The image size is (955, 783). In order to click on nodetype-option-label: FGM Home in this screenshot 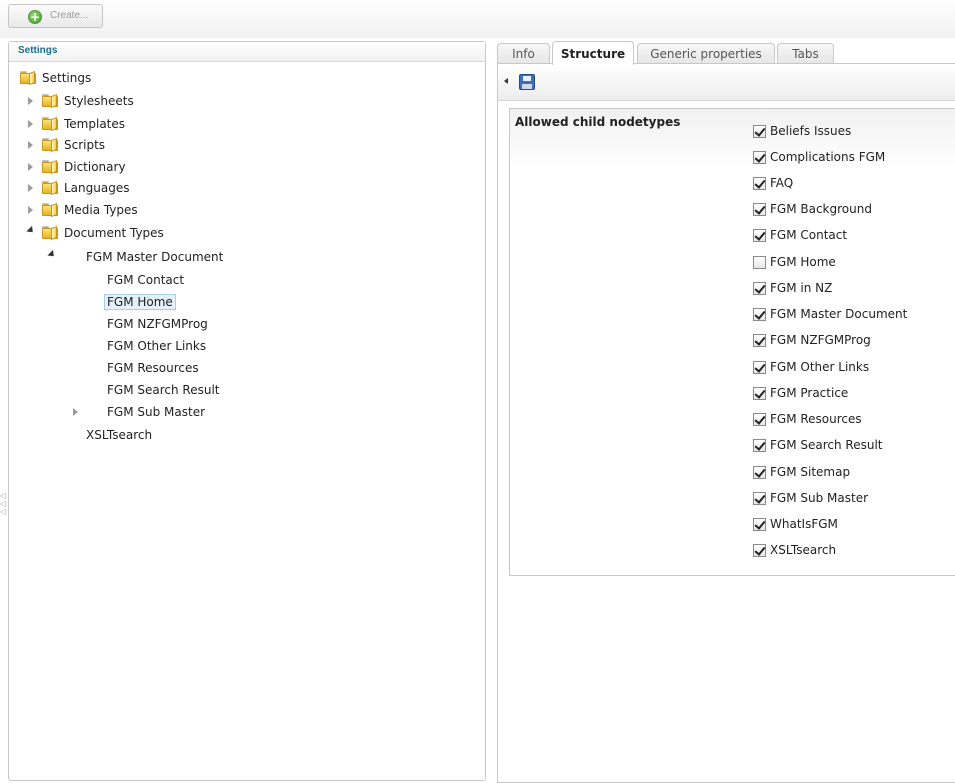, I will do `click(803, 262)`.